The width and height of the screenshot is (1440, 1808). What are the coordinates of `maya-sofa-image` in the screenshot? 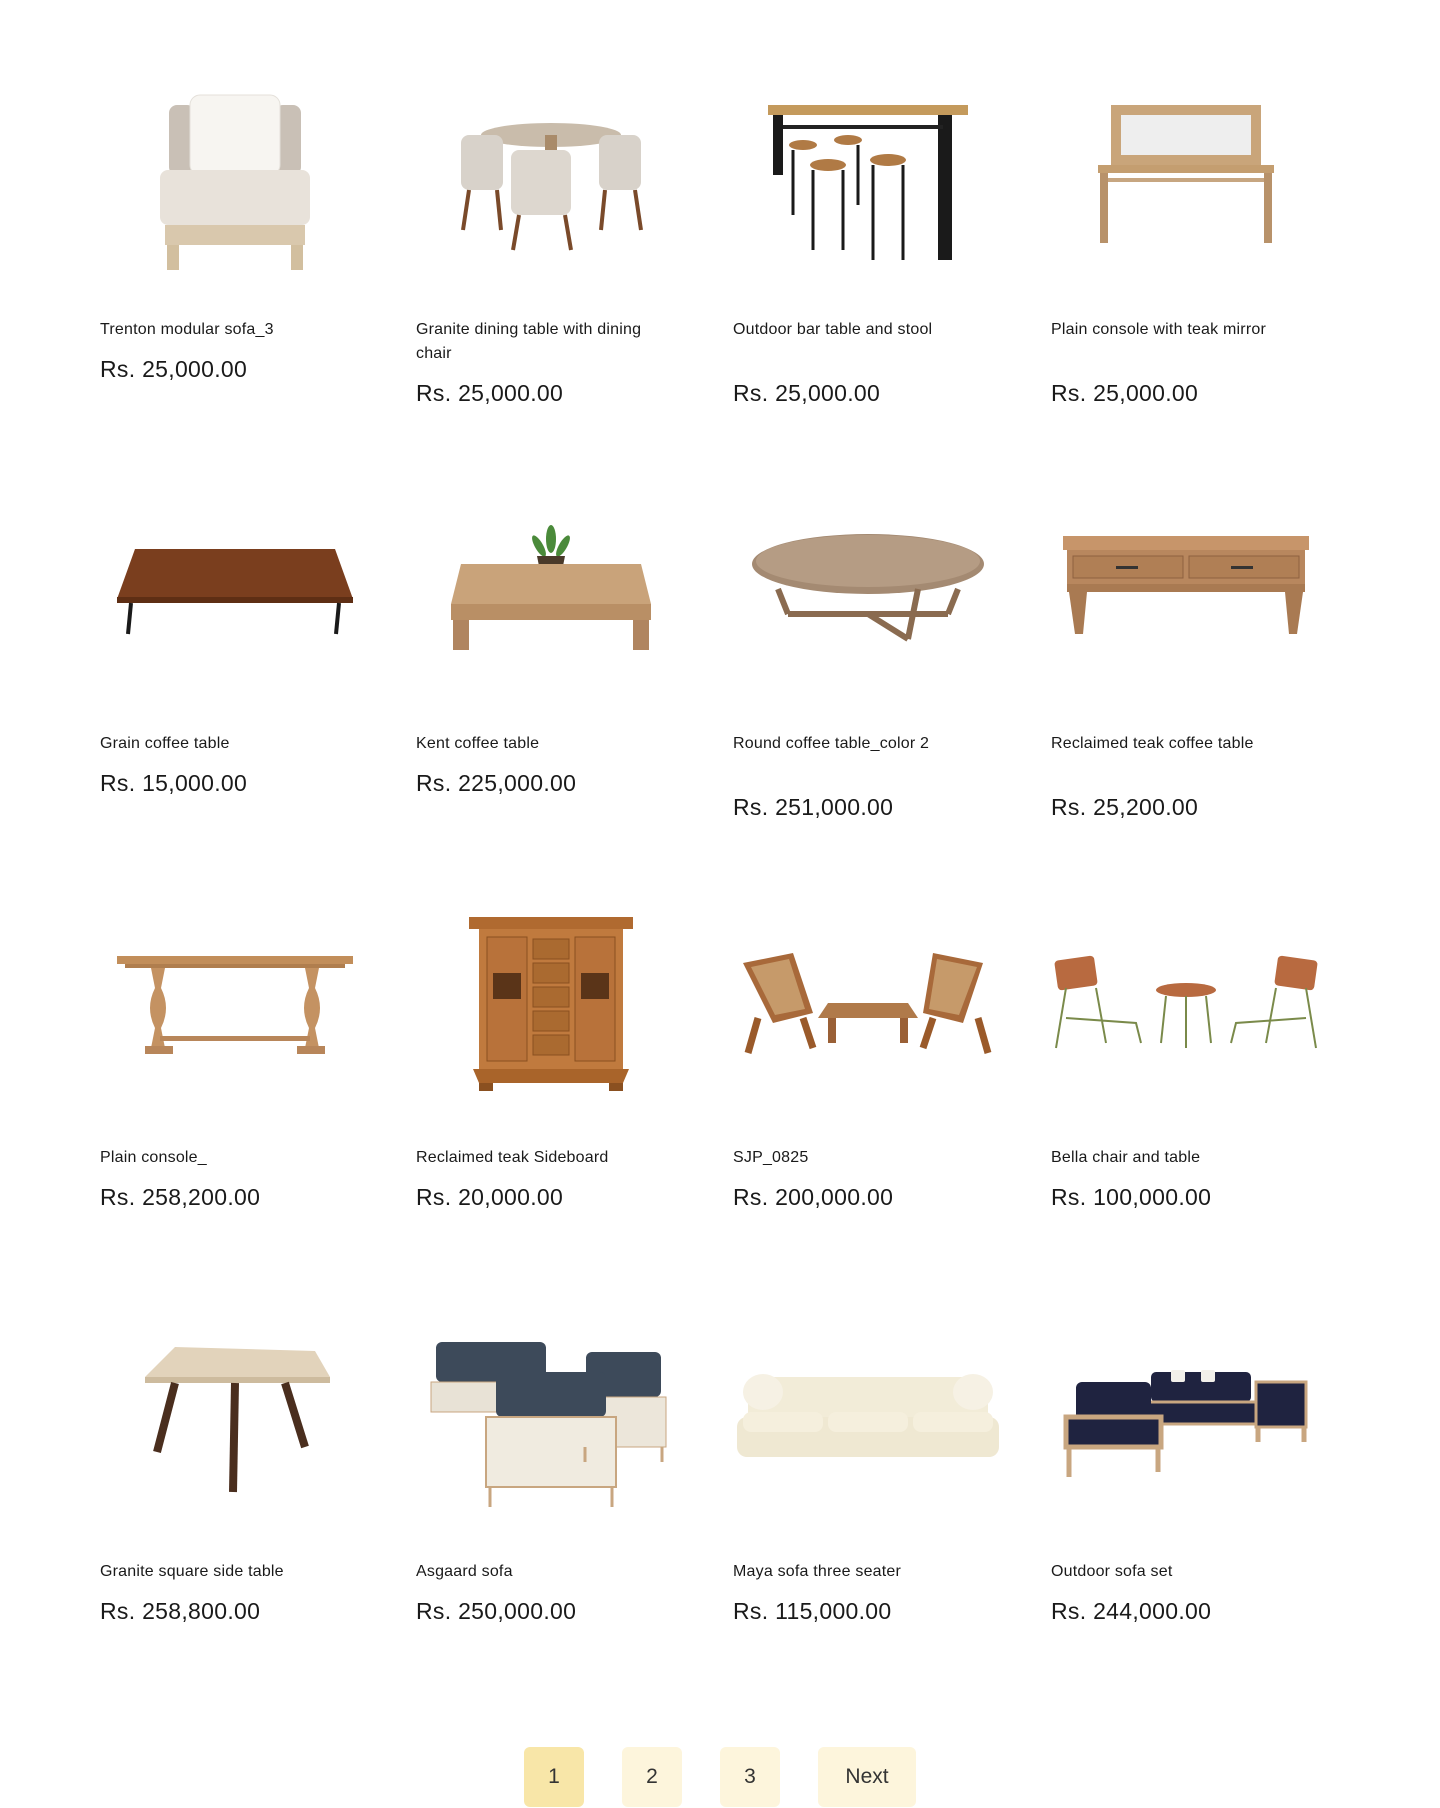 It's located at (868, 1417).